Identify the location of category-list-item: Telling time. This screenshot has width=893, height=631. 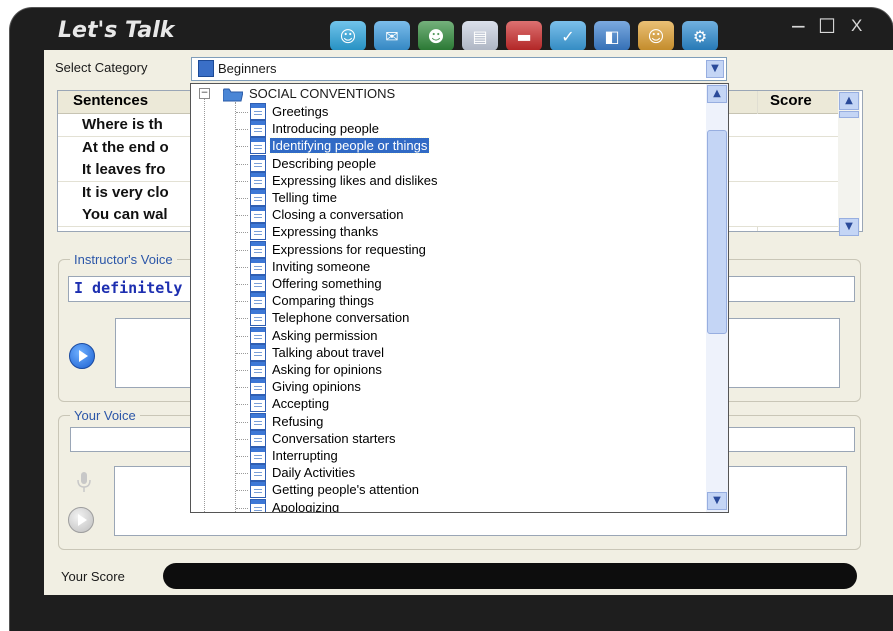
(463, 198).